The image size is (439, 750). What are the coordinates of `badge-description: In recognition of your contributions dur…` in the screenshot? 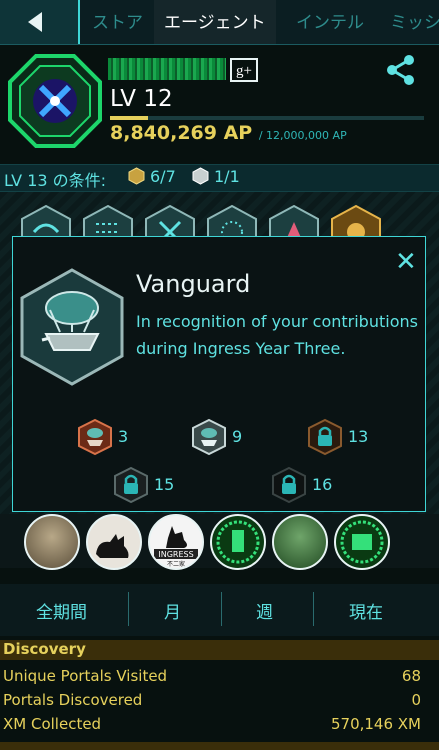 It's located at (277, 335).